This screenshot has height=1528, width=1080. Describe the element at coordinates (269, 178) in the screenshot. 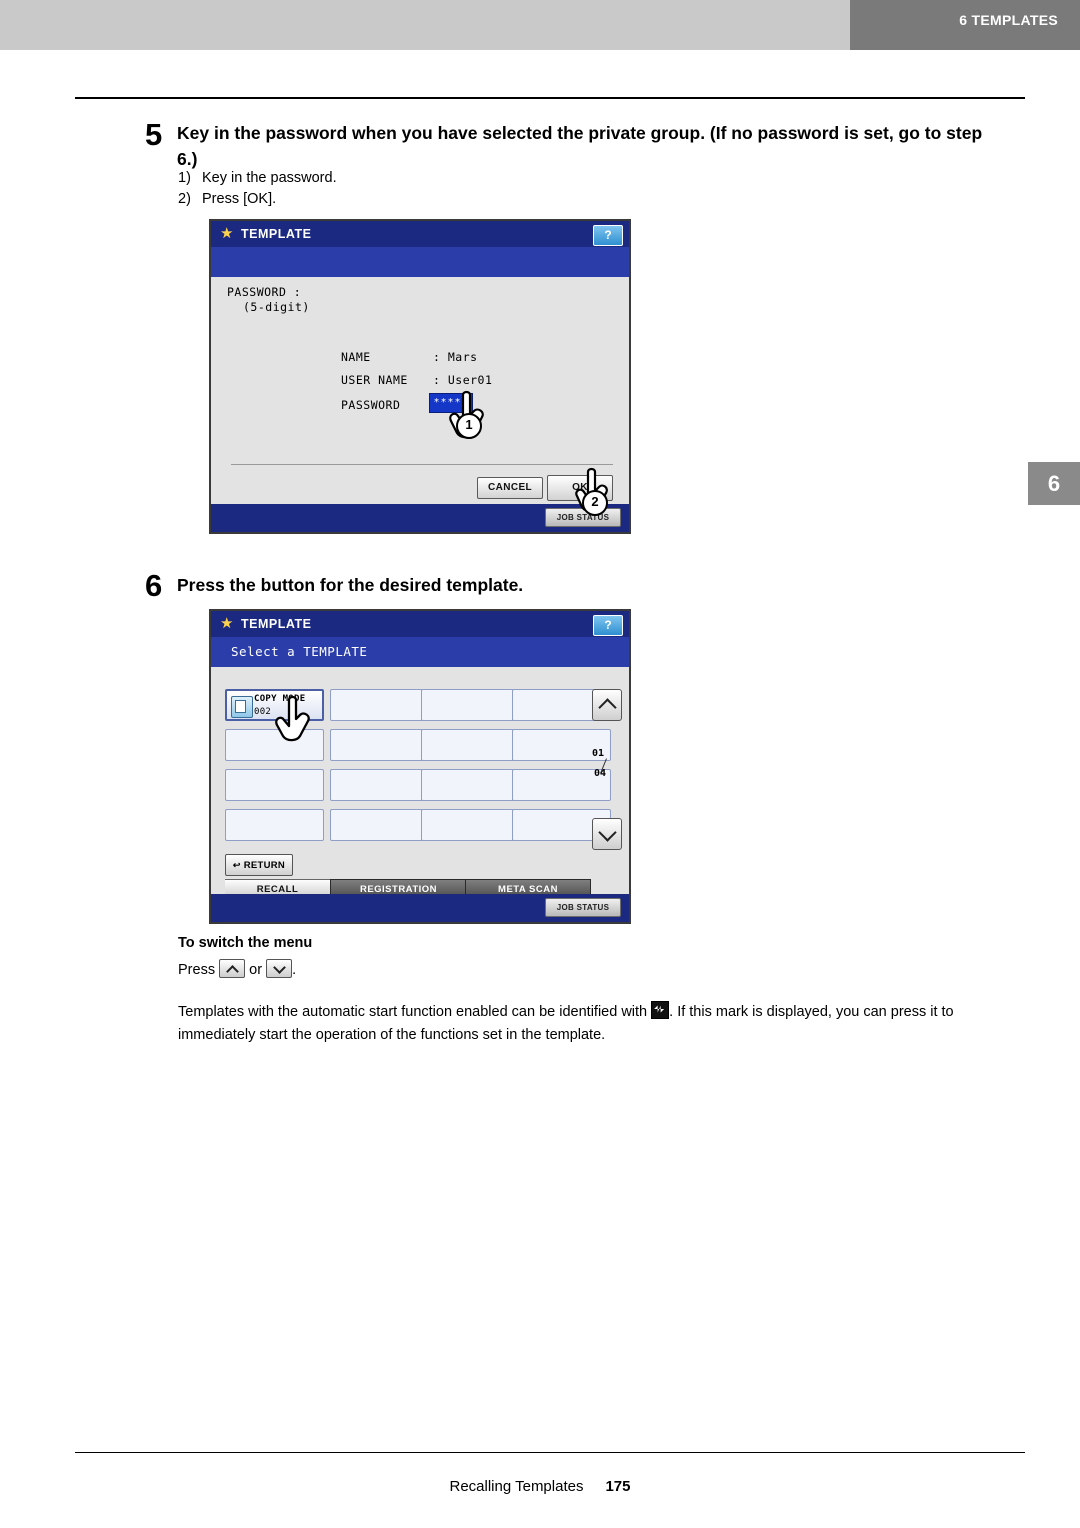

I see `substep-1-text: Key in the password.` at that location.